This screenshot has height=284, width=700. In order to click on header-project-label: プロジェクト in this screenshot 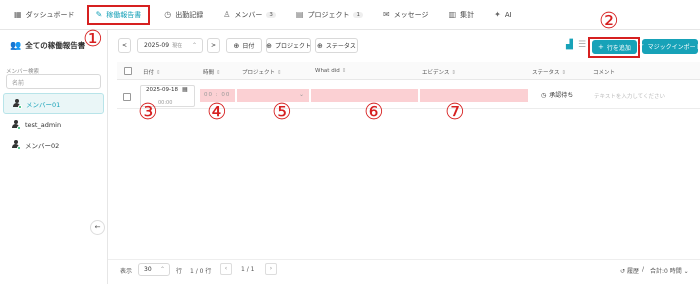, I will do `click(259, 73)`.